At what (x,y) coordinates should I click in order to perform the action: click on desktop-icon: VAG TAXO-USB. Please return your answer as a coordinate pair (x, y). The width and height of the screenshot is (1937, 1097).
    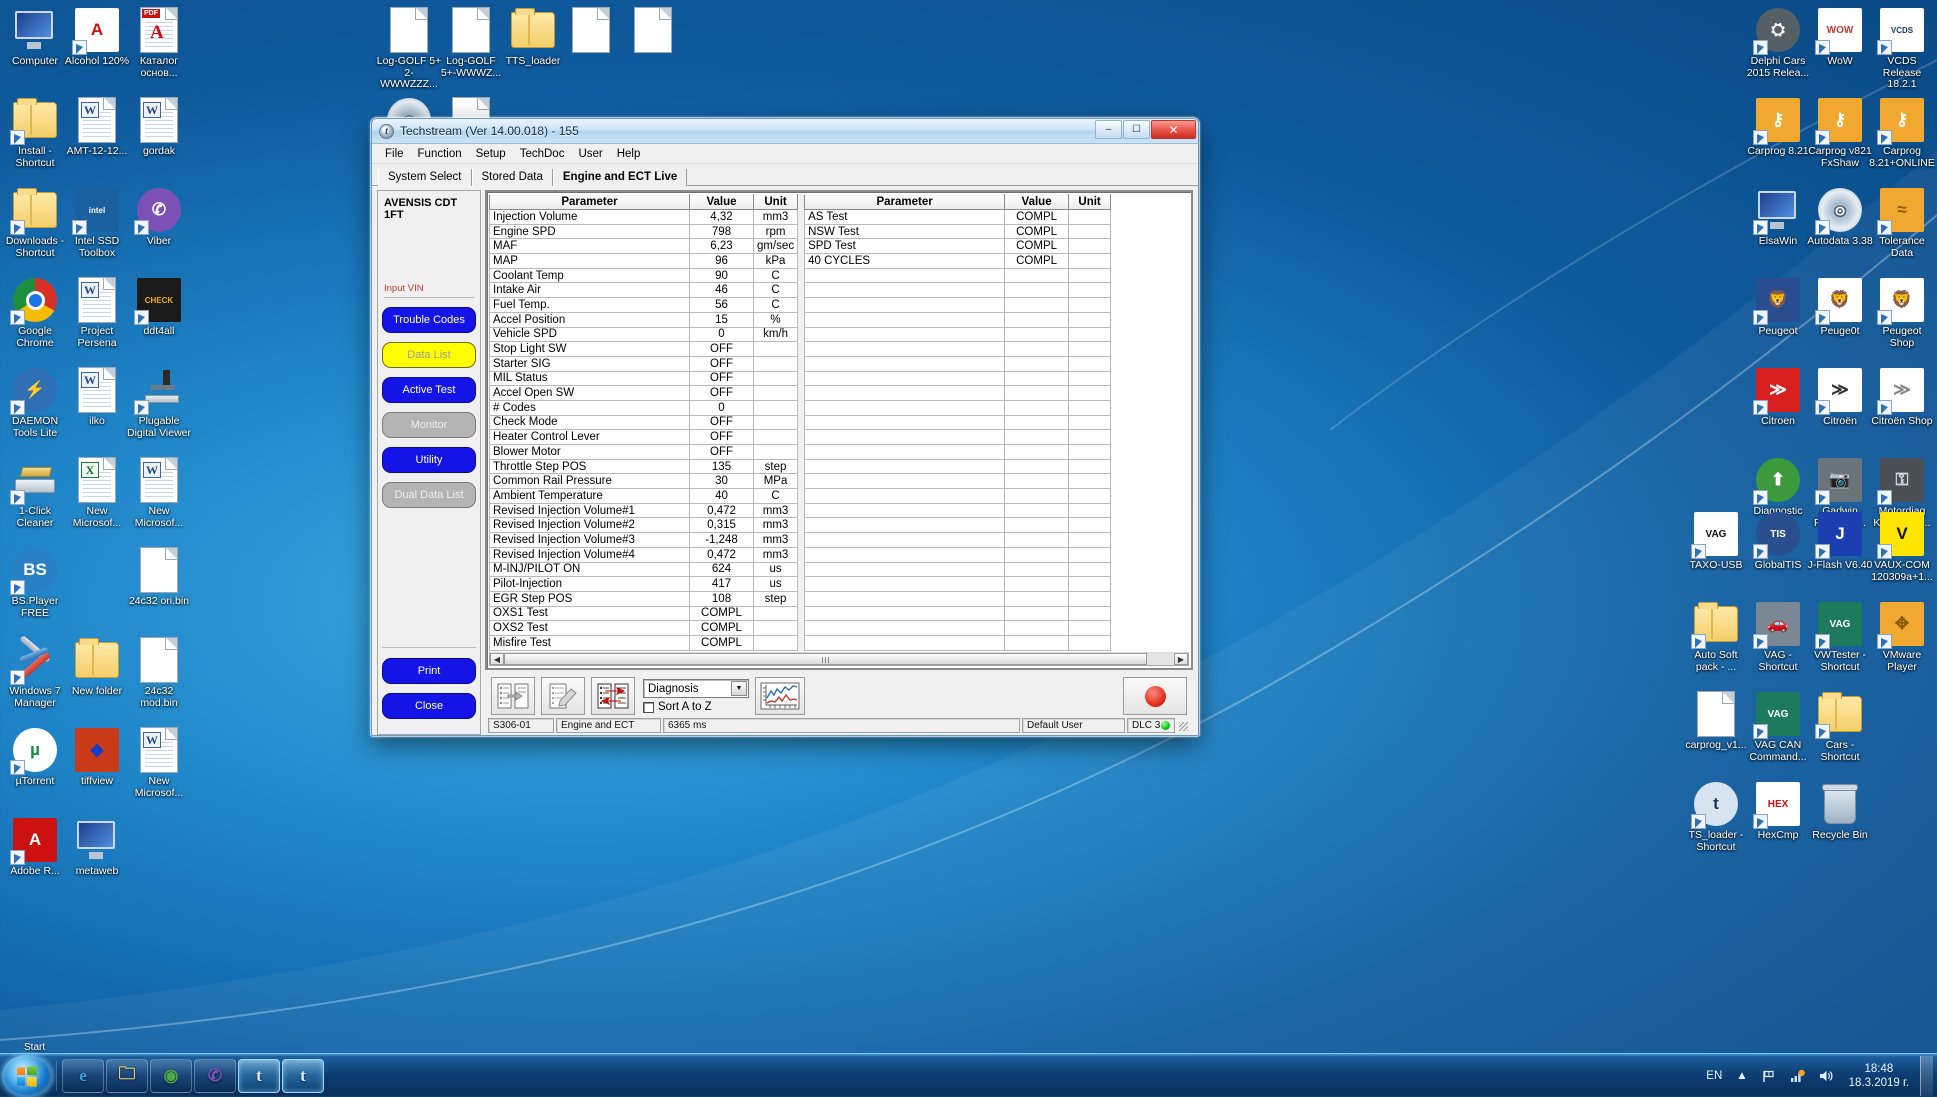
    Looking at the image, I should click on (1716, 555).